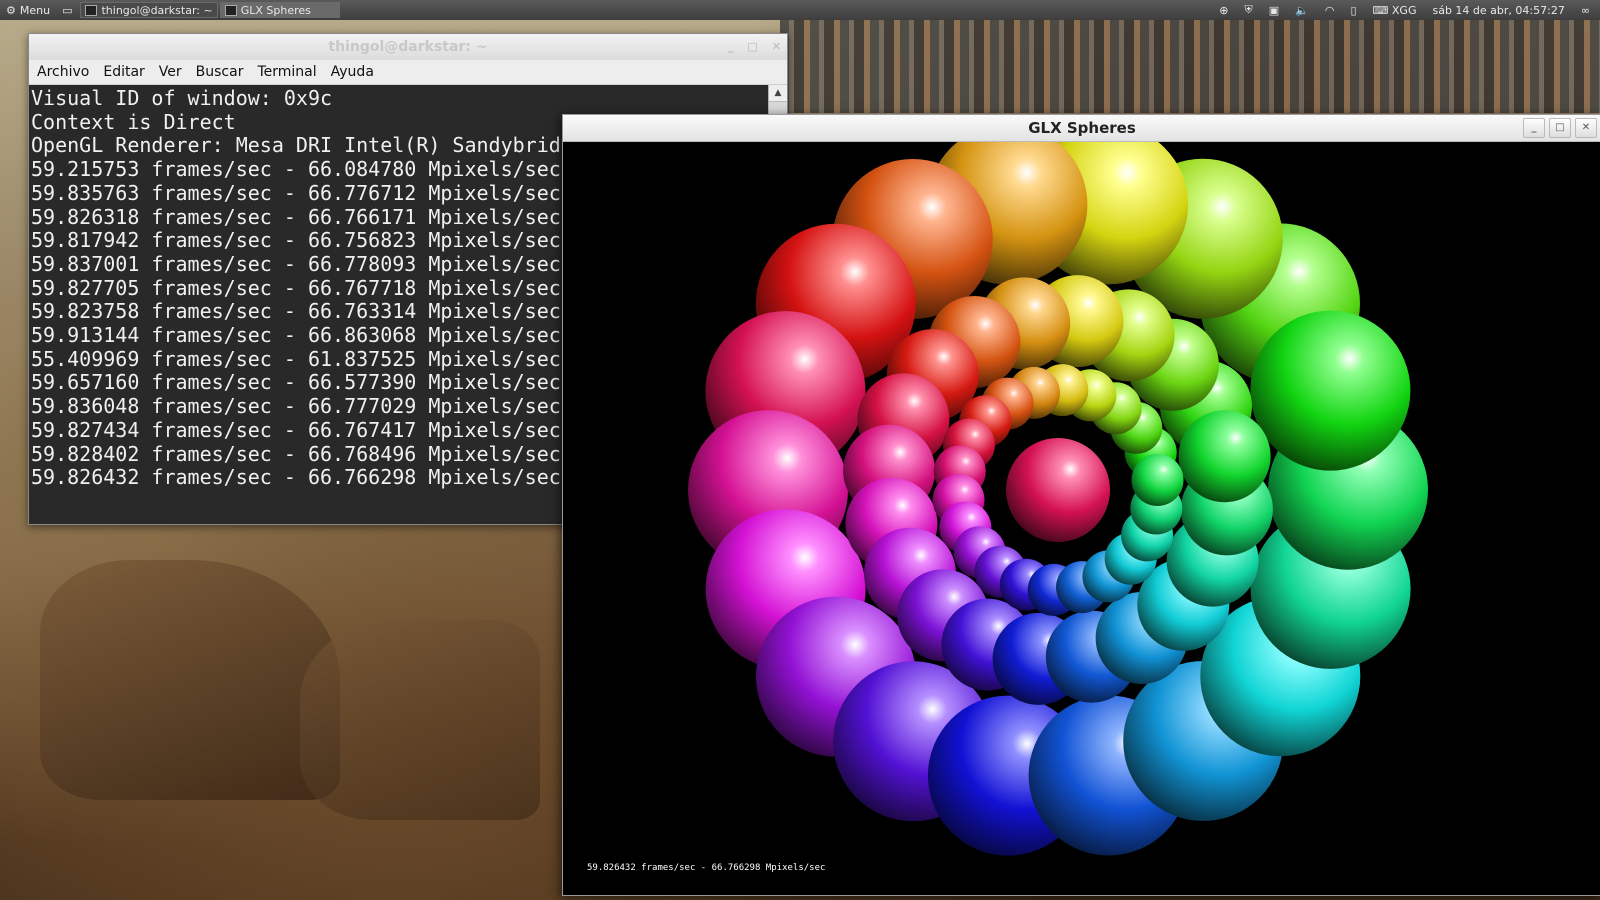  What do you see at coordinates (230, 10) in the screenshot?
I see `window-icon` at bounding box center [230, 10].